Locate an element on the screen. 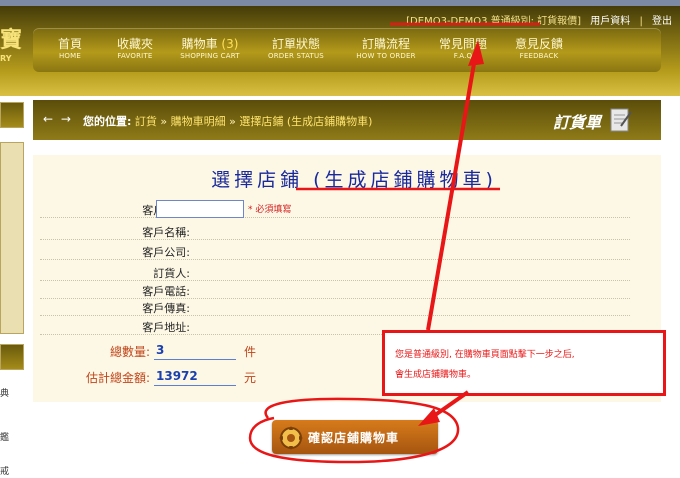  breadcrumb-item-order: 訂貨 is located at coordinates (146, 121).